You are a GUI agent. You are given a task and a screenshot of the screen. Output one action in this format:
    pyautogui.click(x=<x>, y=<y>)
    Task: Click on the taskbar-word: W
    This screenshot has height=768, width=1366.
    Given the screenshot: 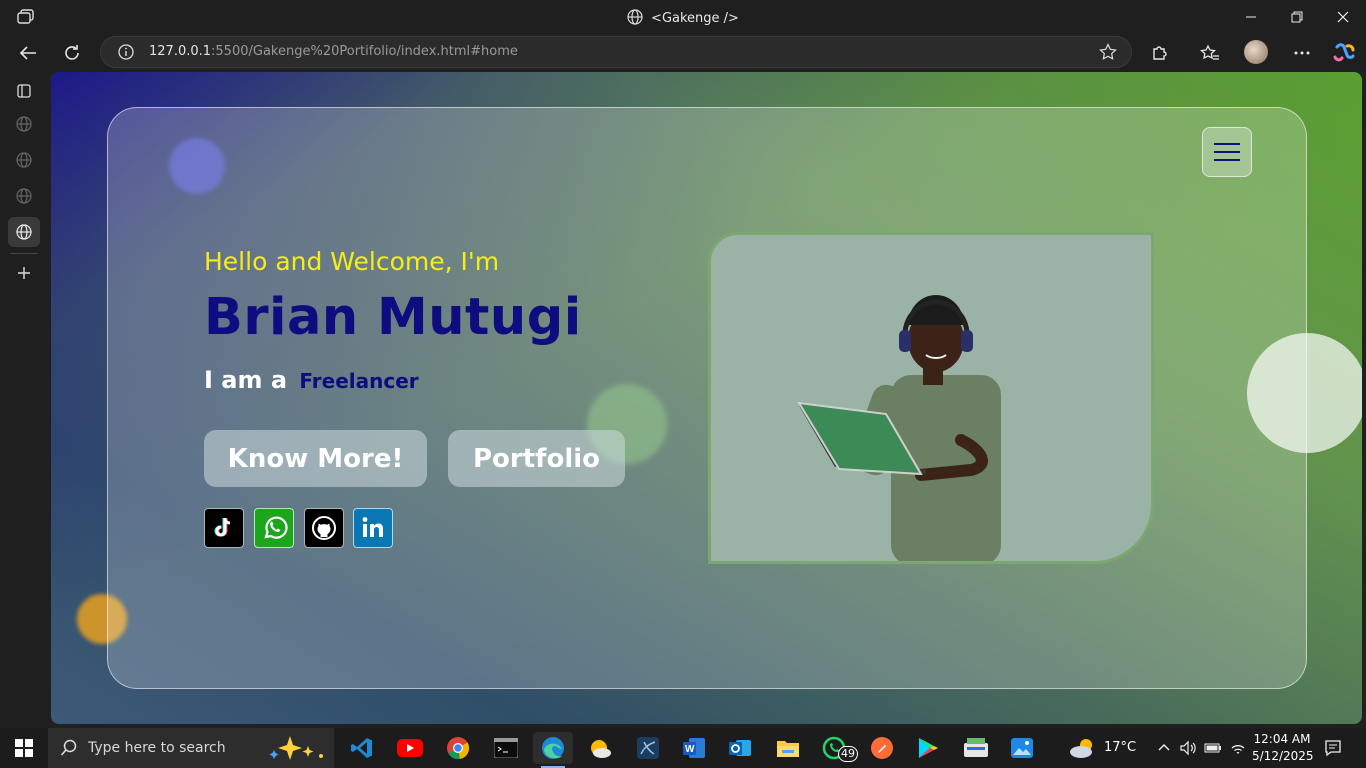 What is the action you would take?
    pyautogui.click(x=694, y=748)
    